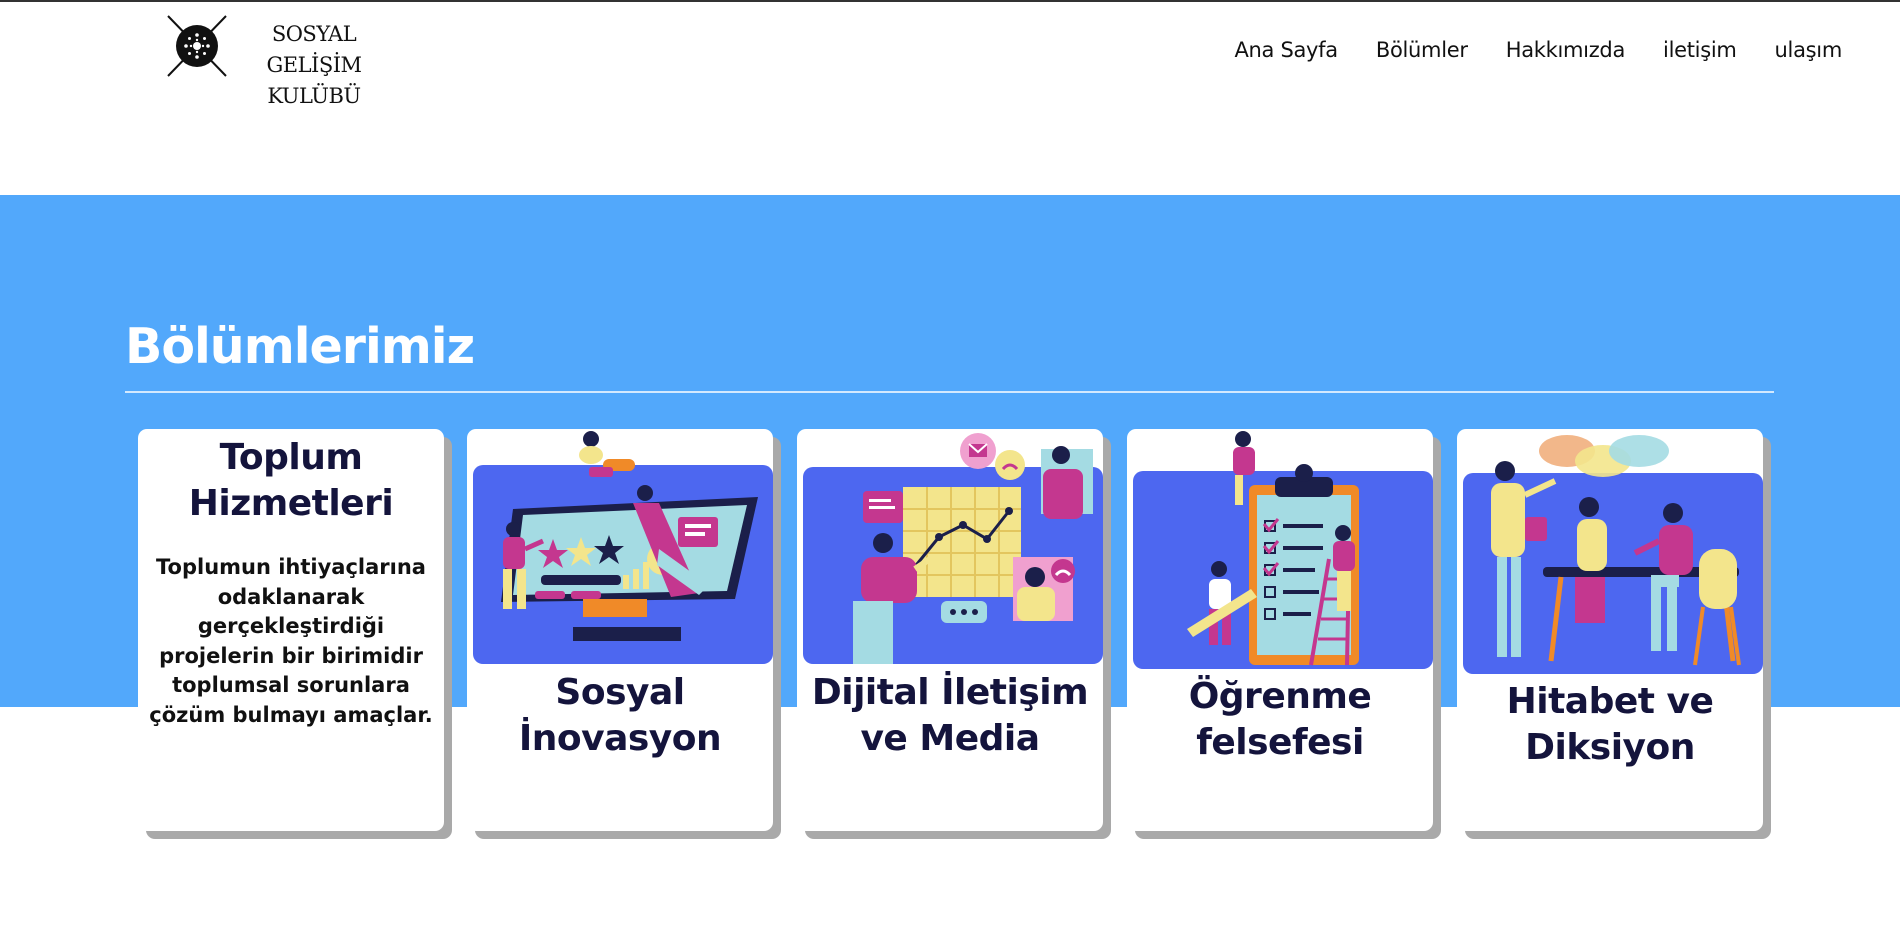 This screenshot has width=1900, height=932. Describe the element at coordinates (620, 738) in the screenshot. I see `card-title-line-2: İnovasyon` at that location.